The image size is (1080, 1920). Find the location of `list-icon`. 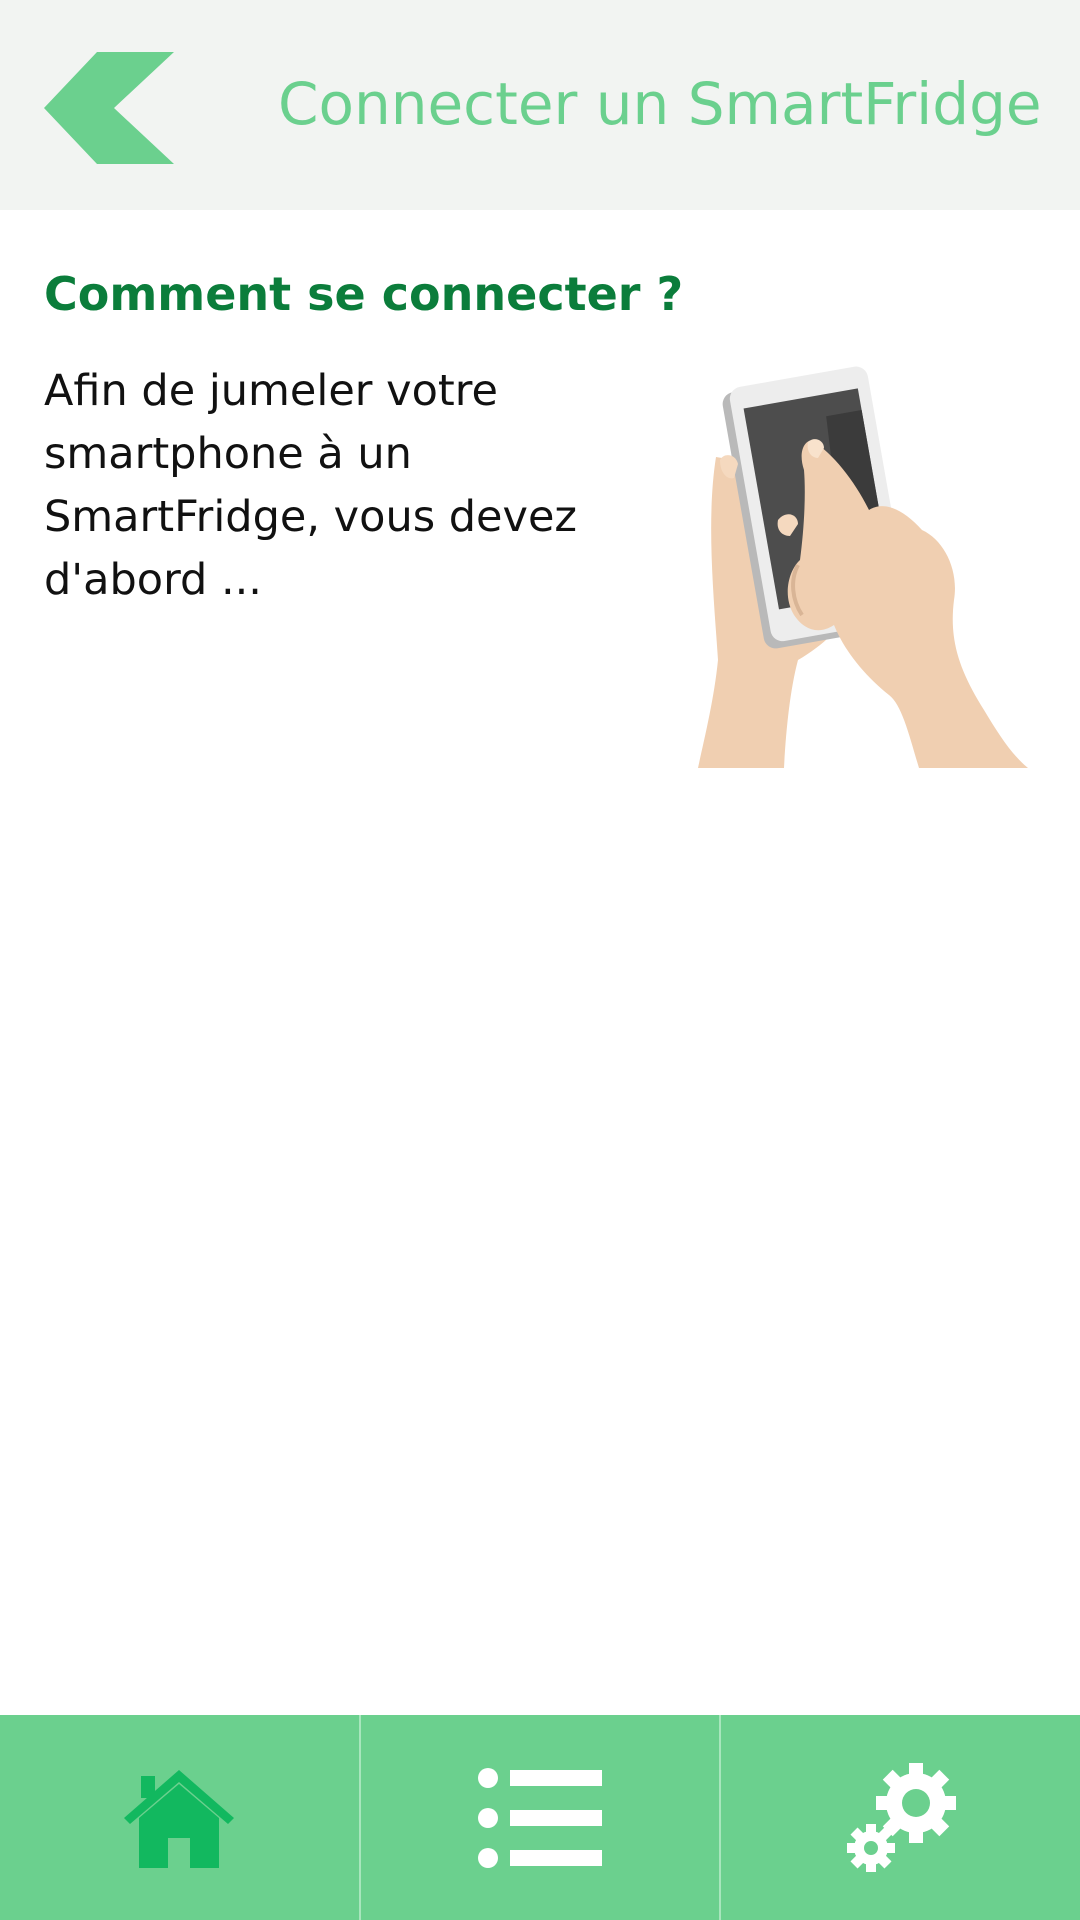

list-icon is located at coordinates (540, 1817).